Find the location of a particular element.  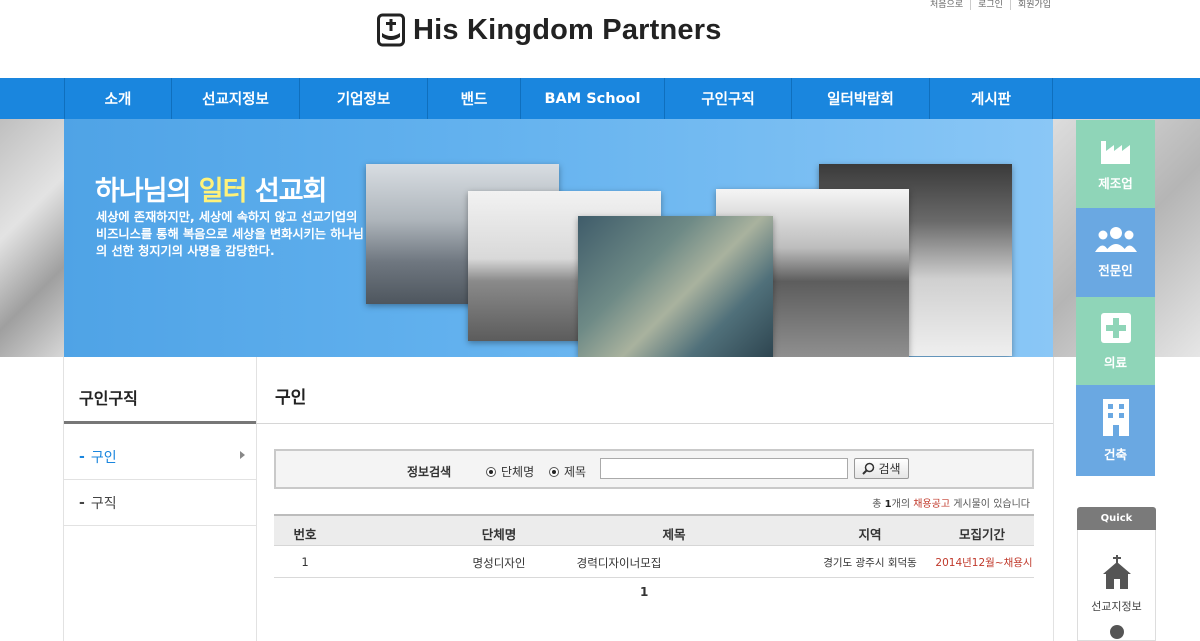

signup-link: 회원가입 is located at coordinates (1033, 5).